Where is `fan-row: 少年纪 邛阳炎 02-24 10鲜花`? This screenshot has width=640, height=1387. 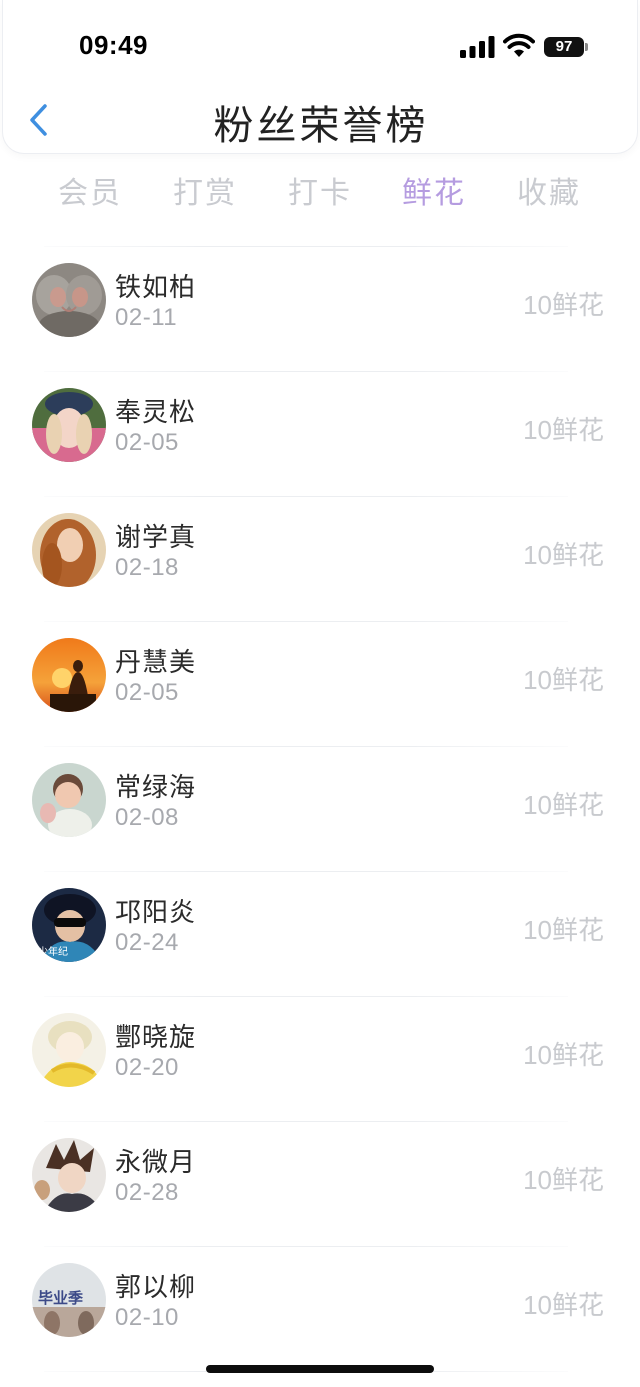
fan-row: 少年纪 邛阳炎 02-24 10鲜花 is located at coordinates (320, 934).